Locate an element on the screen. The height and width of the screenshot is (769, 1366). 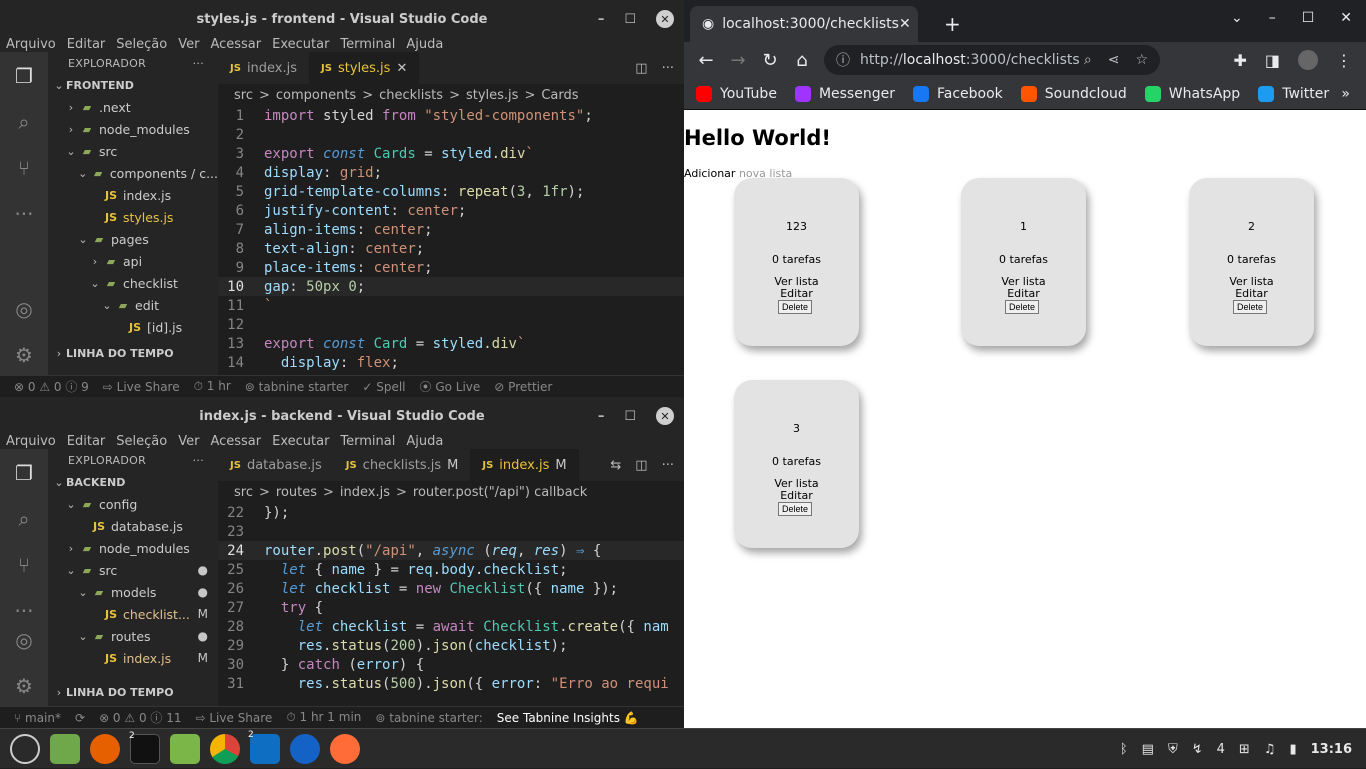
breadcrumb-item: routes is located at coordinates (296, 492).